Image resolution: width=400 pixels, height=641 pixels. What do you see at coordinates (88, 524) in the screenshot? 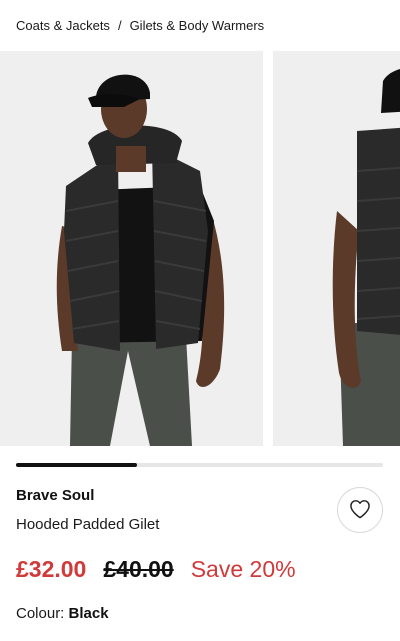
I see `product-name: Hooded Padded Gilet` at bounding box center [88, 524].